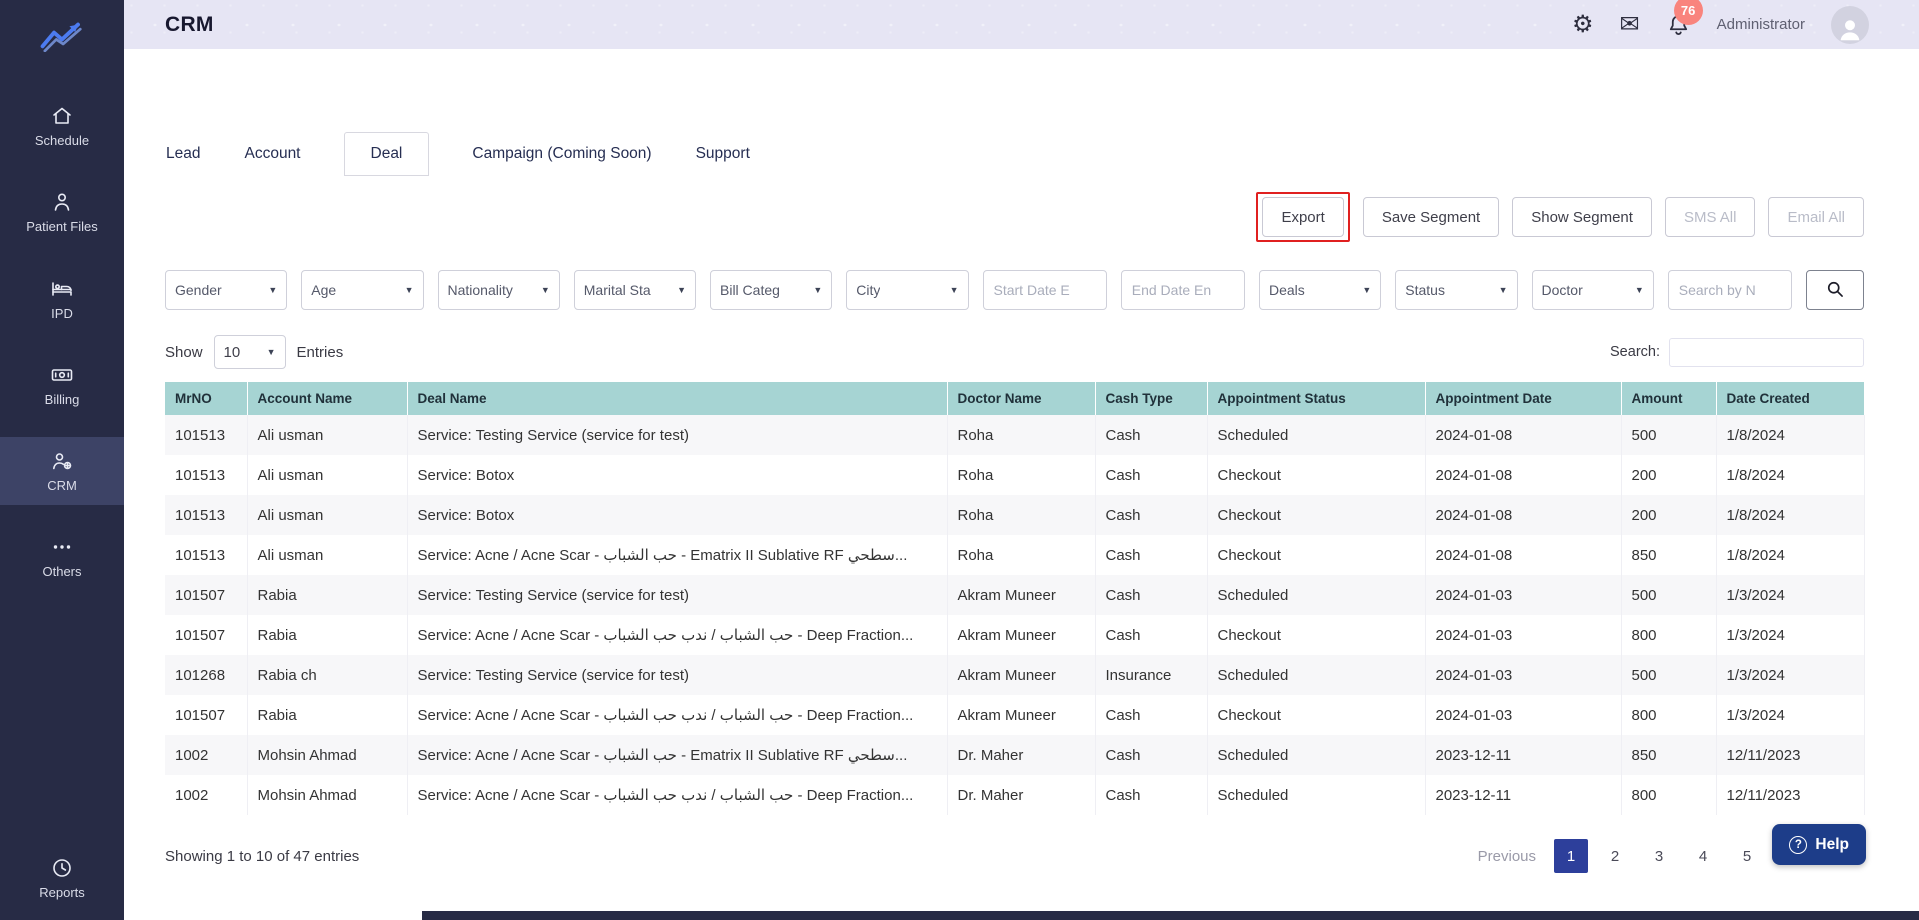 This screenshot has height=920, width=1919. I want to click on sidebar-item-reports: Reports, so click(62, 878).